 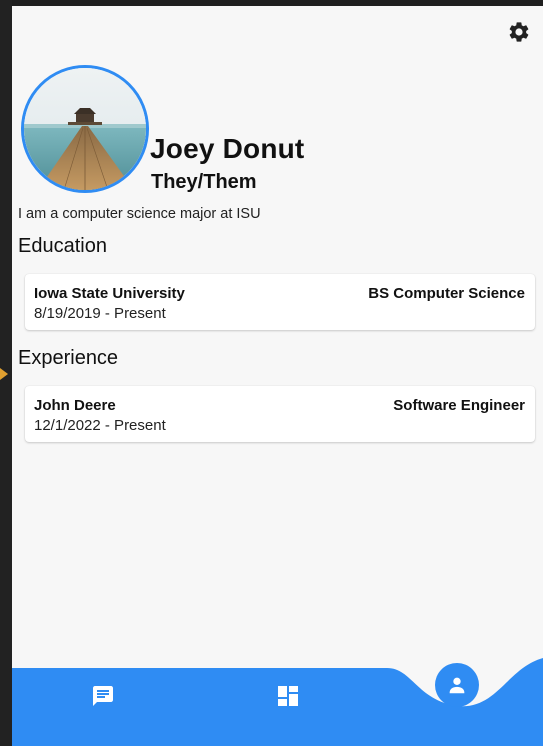 I want to click on nav-dashboard-icon, so click(x=288, y=696).